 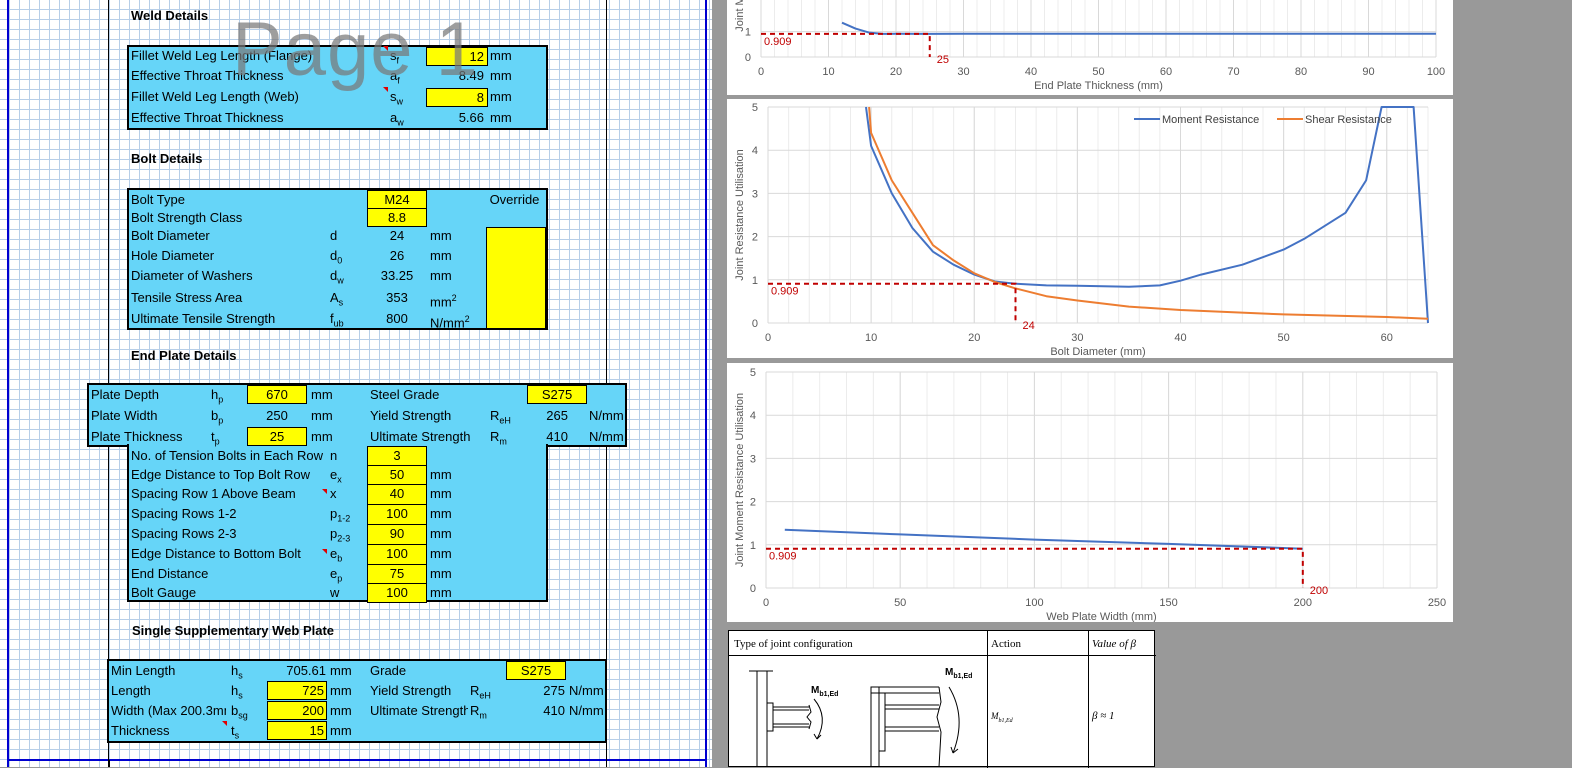 What do you see at coordinates (216, 553) in the screenshot?
I see `end-plate-row-label: Edge Distance to Bottom Bolt` at bounding box center [216, 553].